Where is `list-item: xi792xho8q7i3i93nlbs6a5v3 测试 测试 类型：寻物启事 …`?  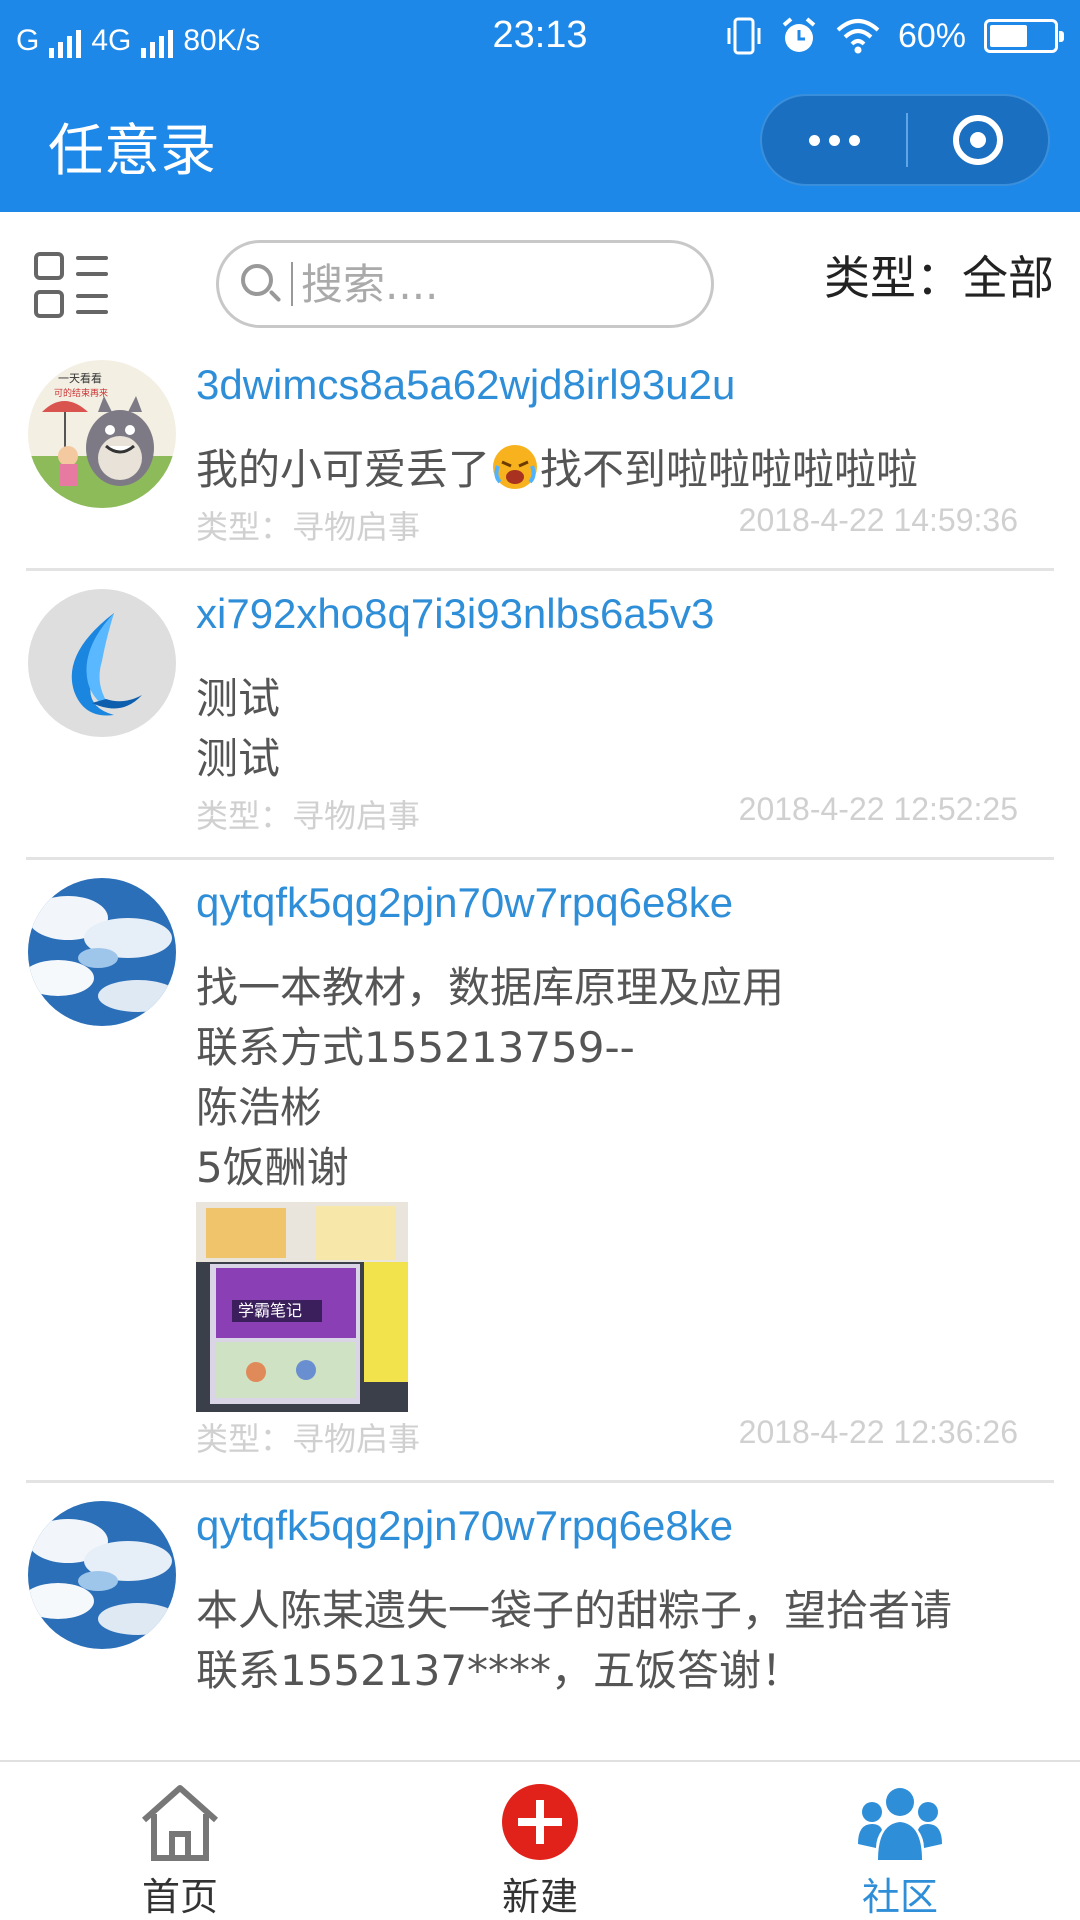
list-item: xi792xho8q7i3i93nlbs6a5v3 测试 测试 类型：寻物启事 … is located at coordinates (540, 715).